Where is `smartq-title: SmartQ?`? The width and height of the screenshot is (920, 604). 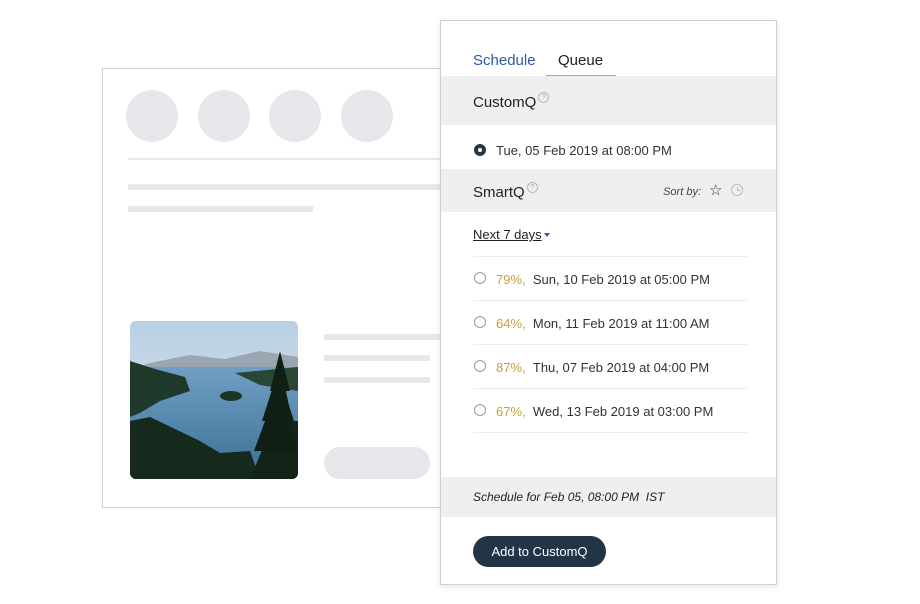
smartq-title: SmartQ? is located at coordinates (505, 191).